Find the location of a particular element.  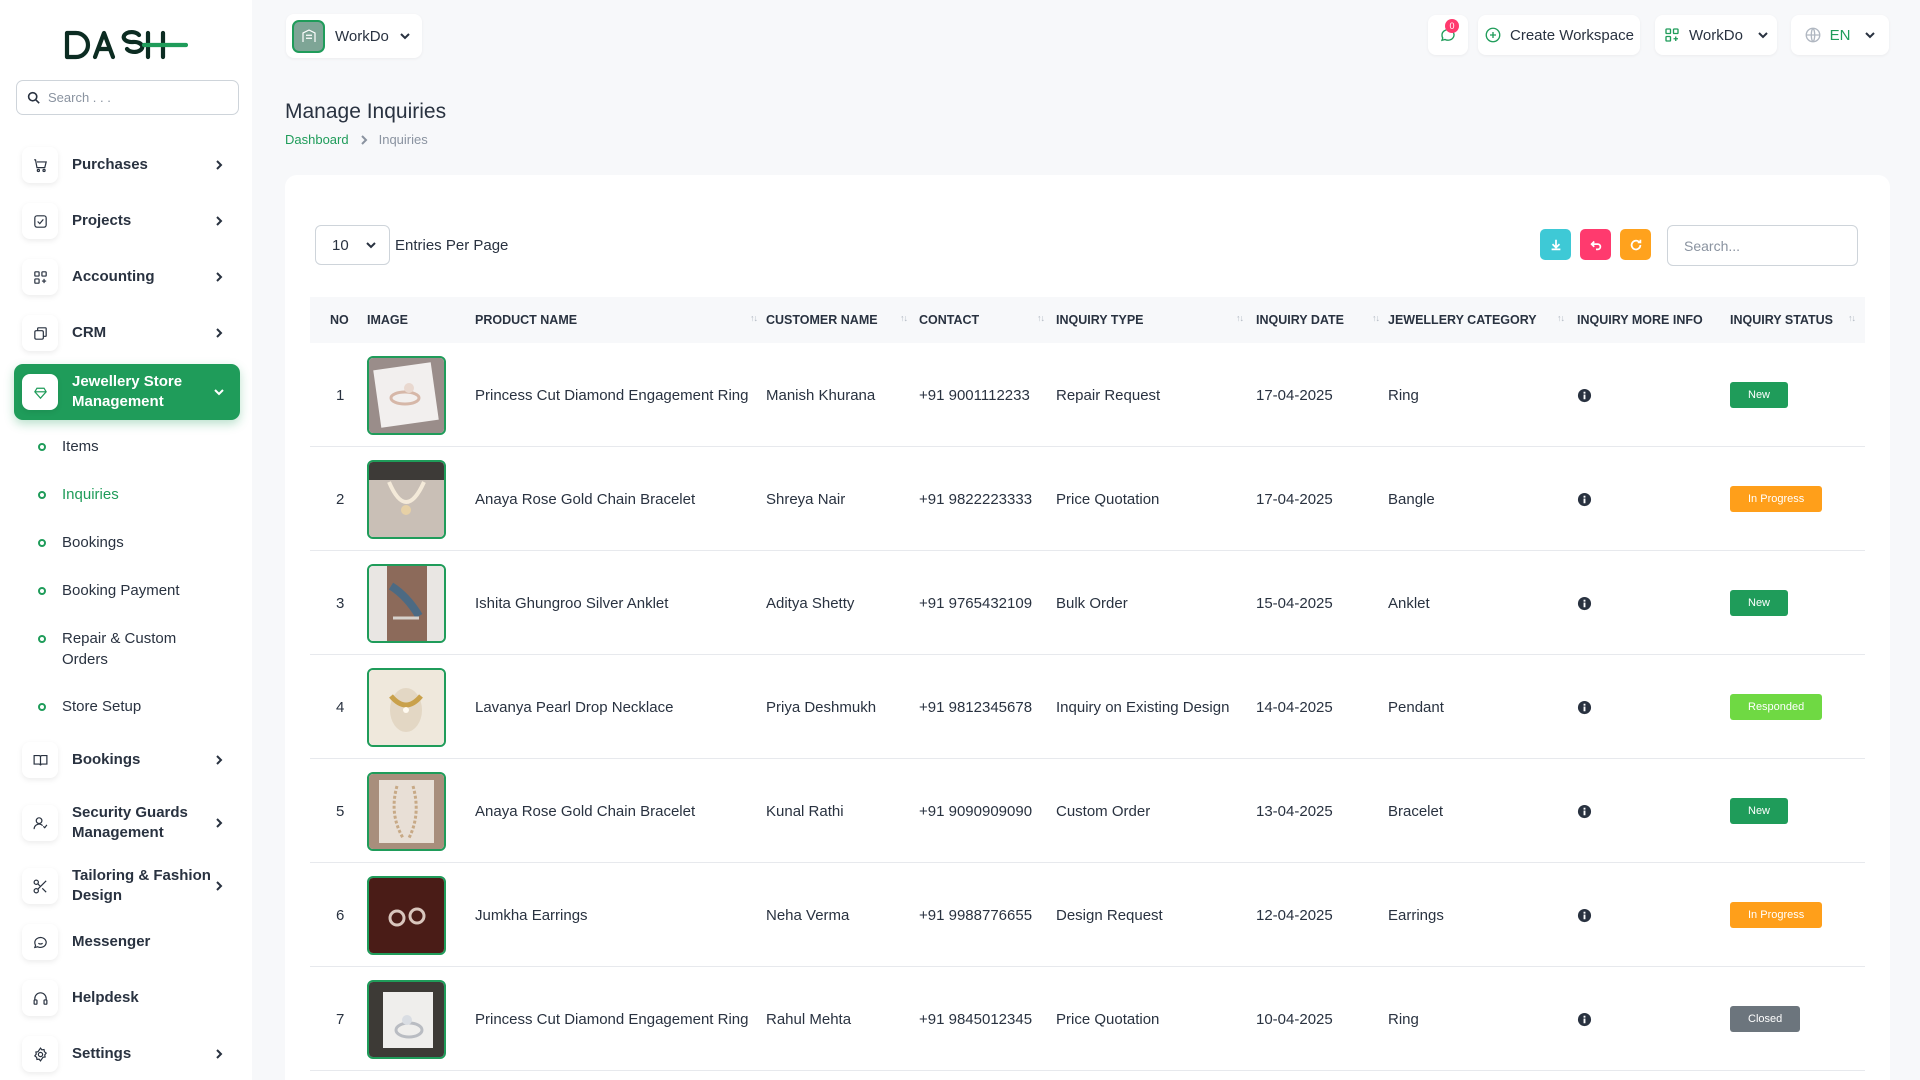

column-header-no: No is located at coordinates (339, 320).